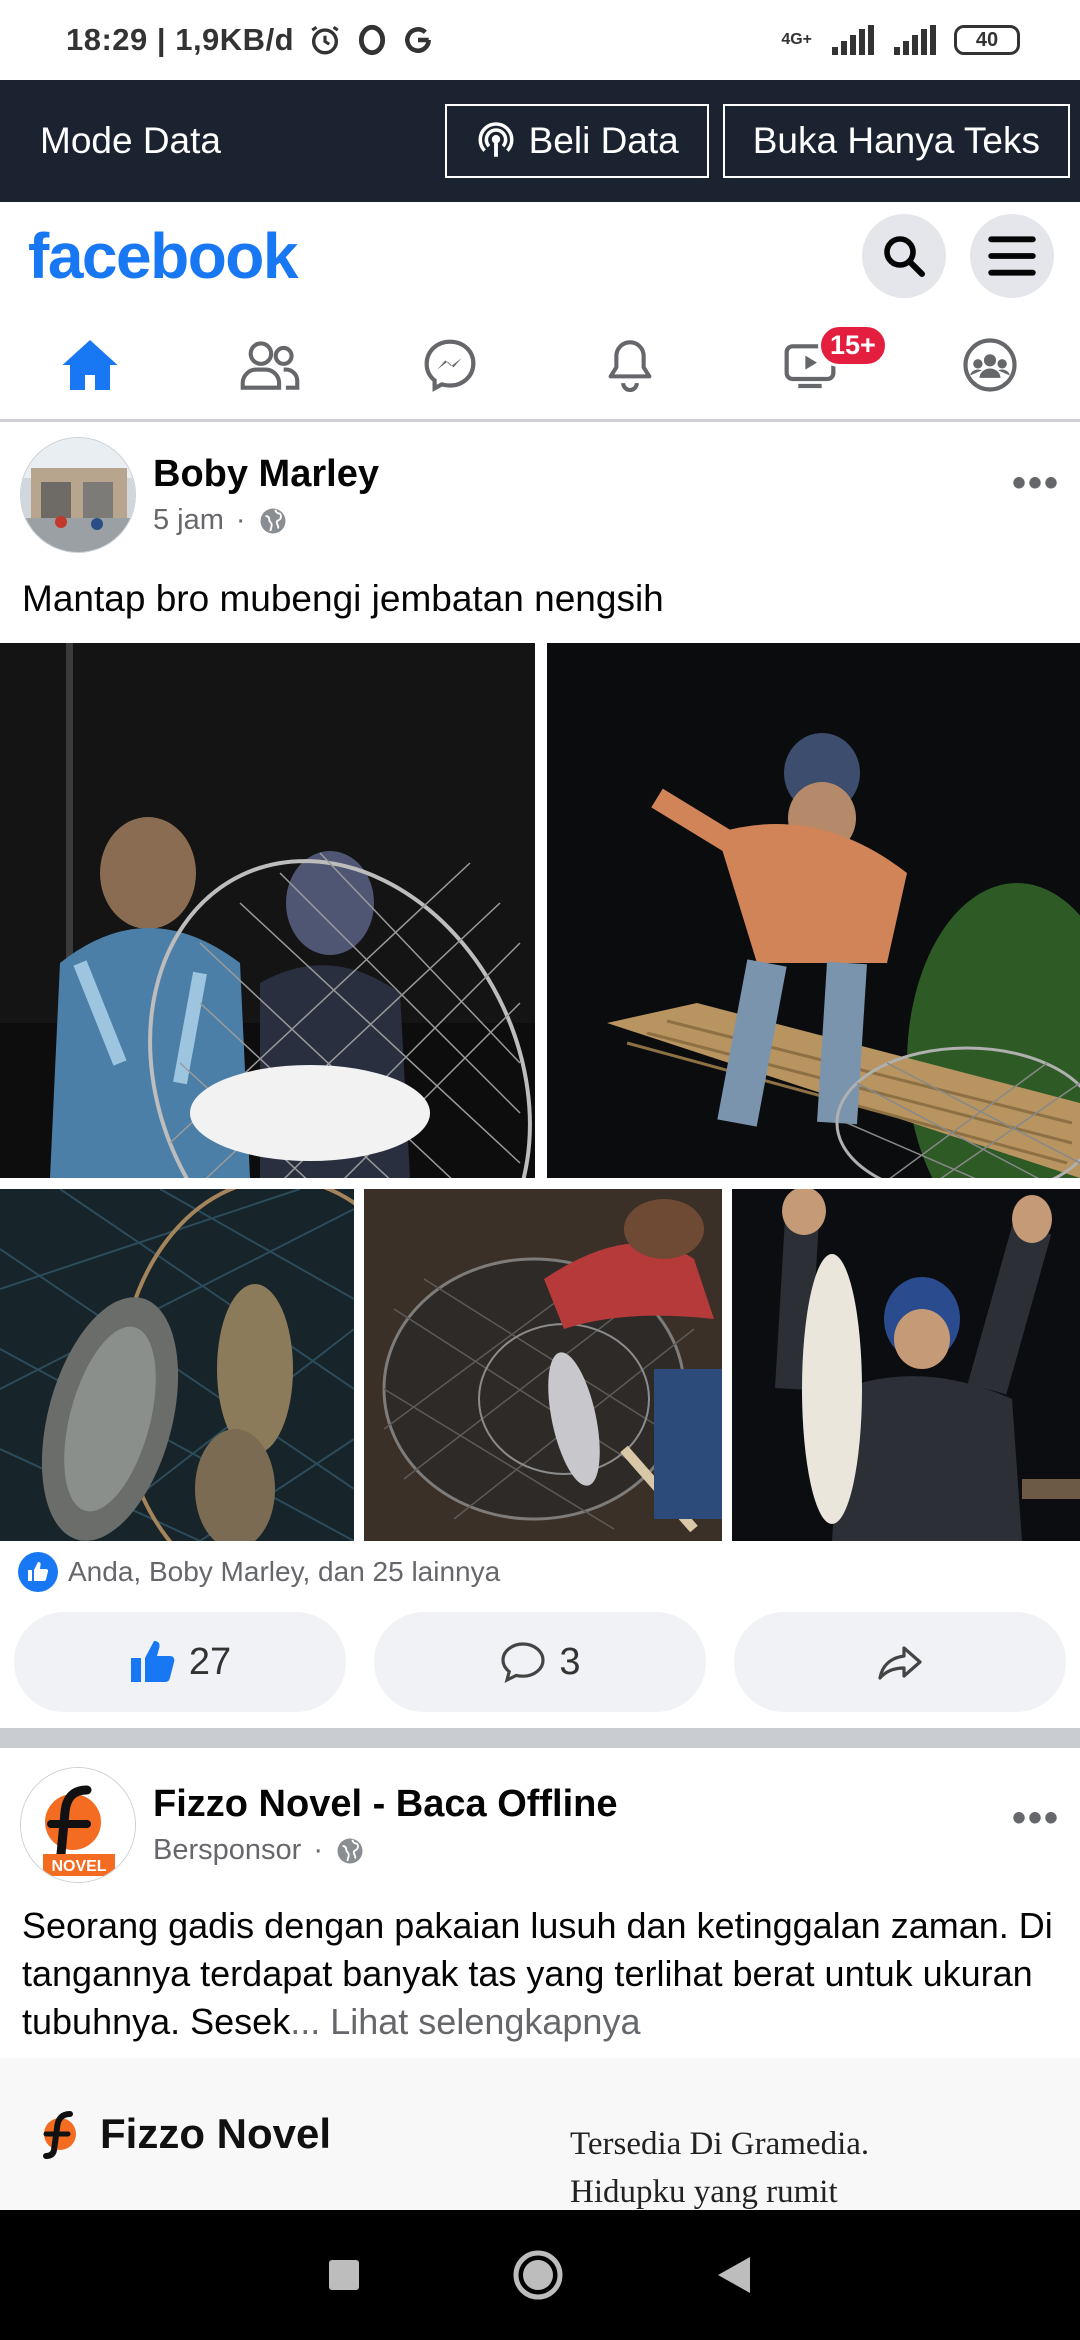 The image size is (1080, 2340). I want to click on comment-count: 3, so click(570, 1661).